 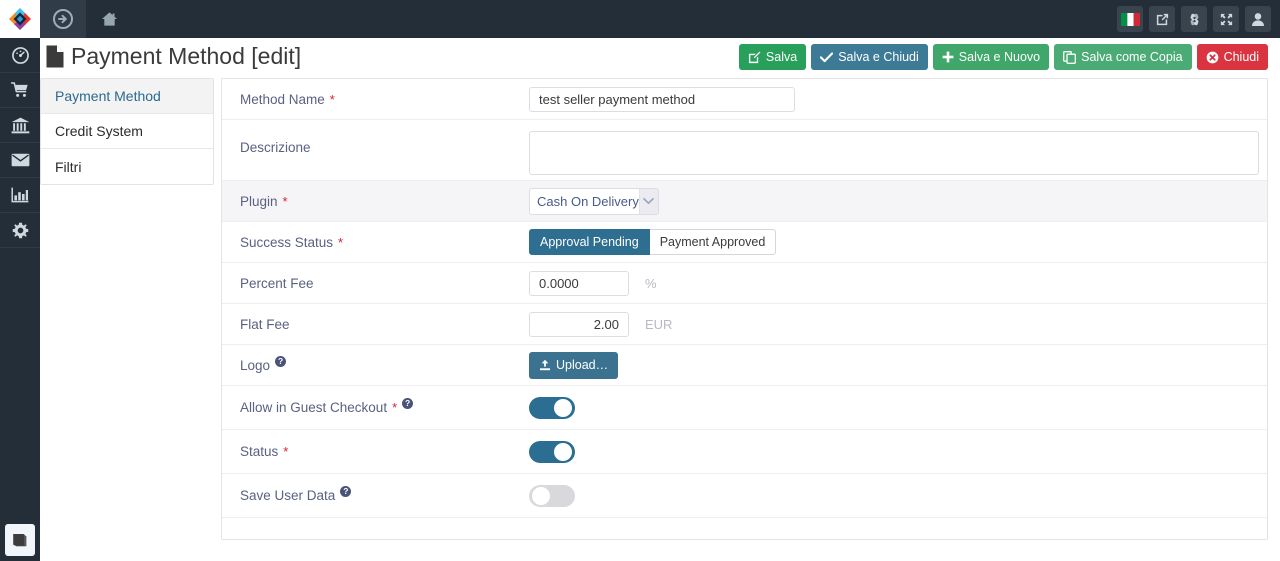 I want to click on save-button-label: Salva, so click(x=781, y=56).